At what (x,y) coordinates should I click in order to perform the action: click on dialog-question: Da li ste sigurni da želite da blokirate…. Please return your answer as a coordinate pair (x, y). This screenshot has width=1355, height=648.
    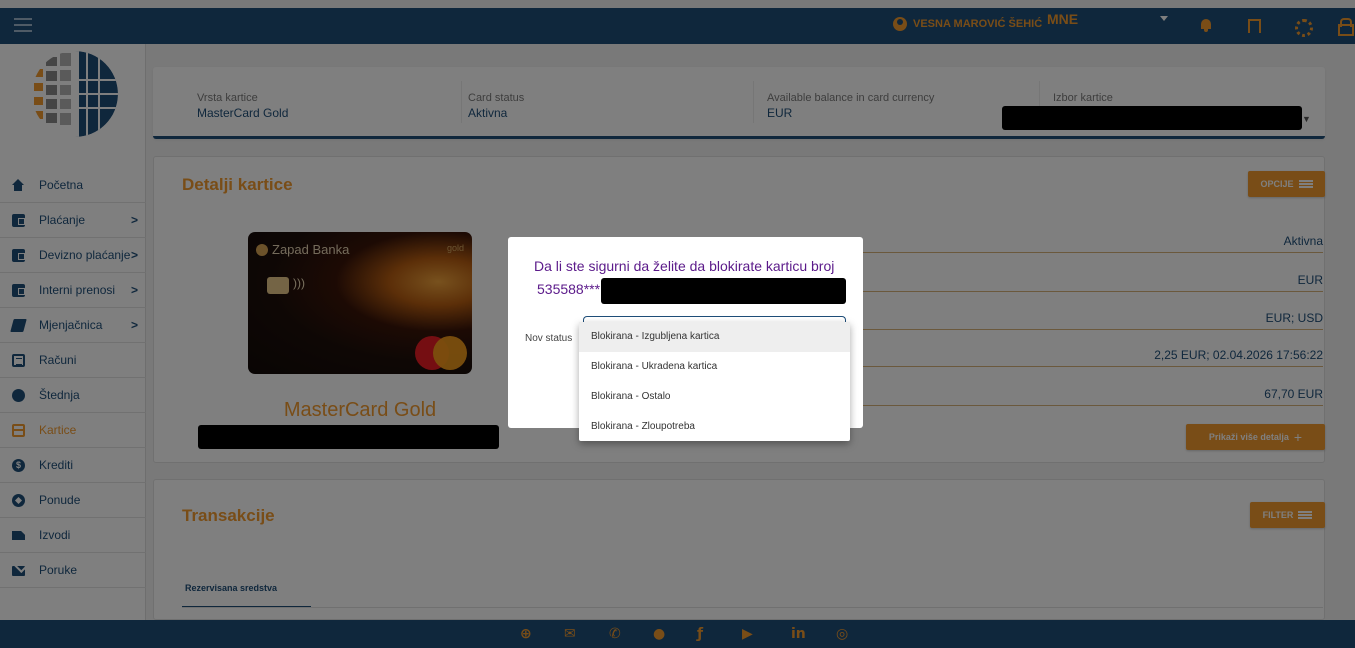
    Looking at the image, I should click on (684, 266).